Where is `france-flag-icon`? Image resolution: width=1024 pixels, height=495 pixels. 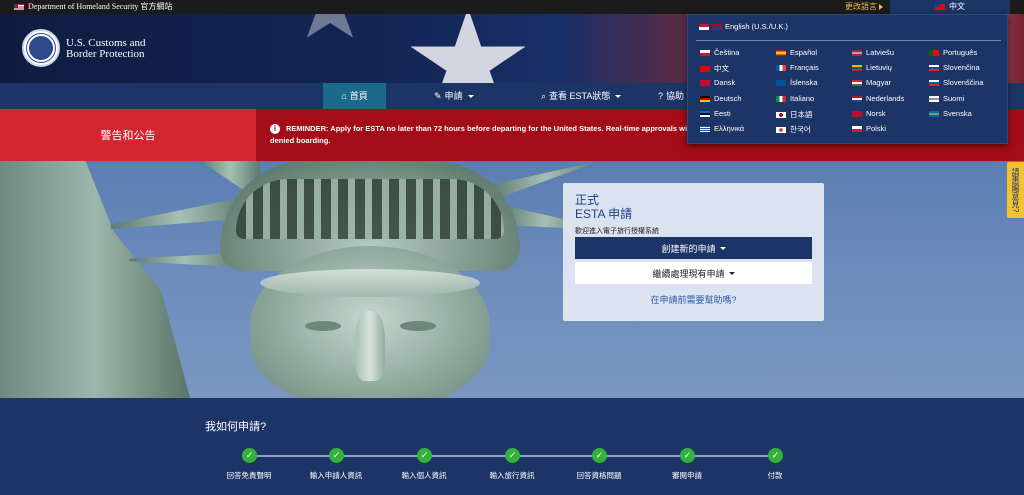
france-flag-icon is located at coordinates (781, 67).